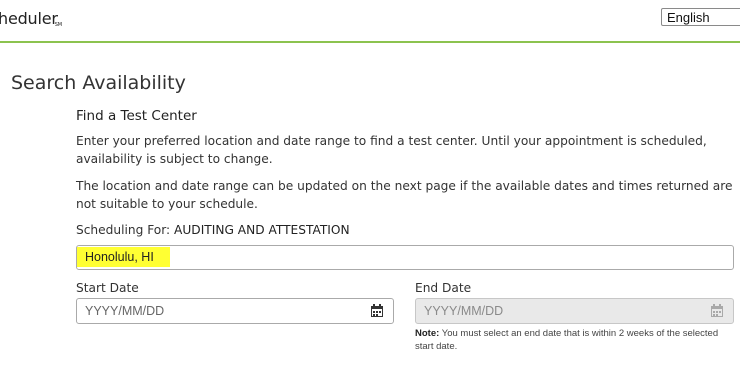  What do you see at coordinates (405, 257) in the screenshot?
I see `location-input: Honolulu, HI` at bounding box center [405, 257].